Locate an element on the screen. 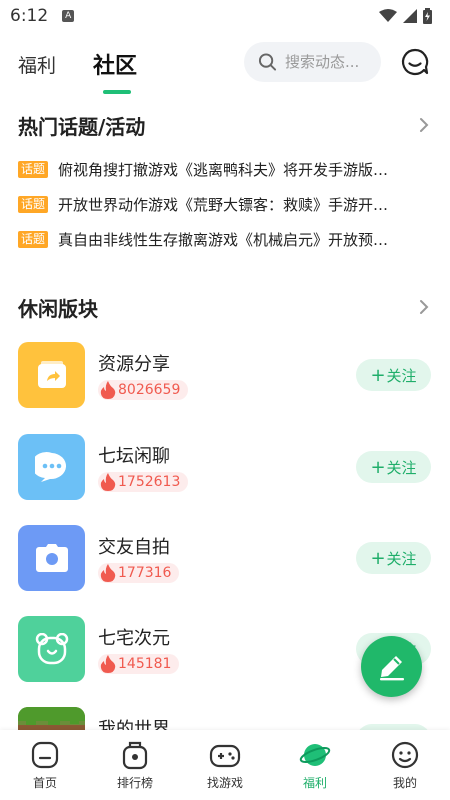 This screenshot has width=450, height=800. search-bar is located at coordinates (312, 62).